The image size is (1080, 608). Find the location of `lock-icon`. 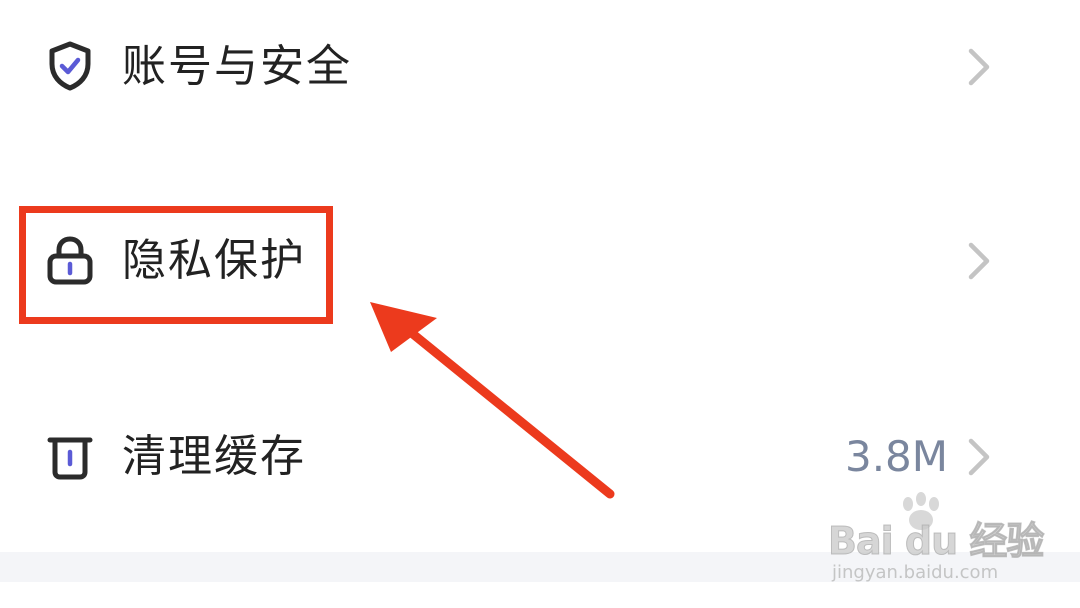

lock-icon is located at coordinates (70, 260).